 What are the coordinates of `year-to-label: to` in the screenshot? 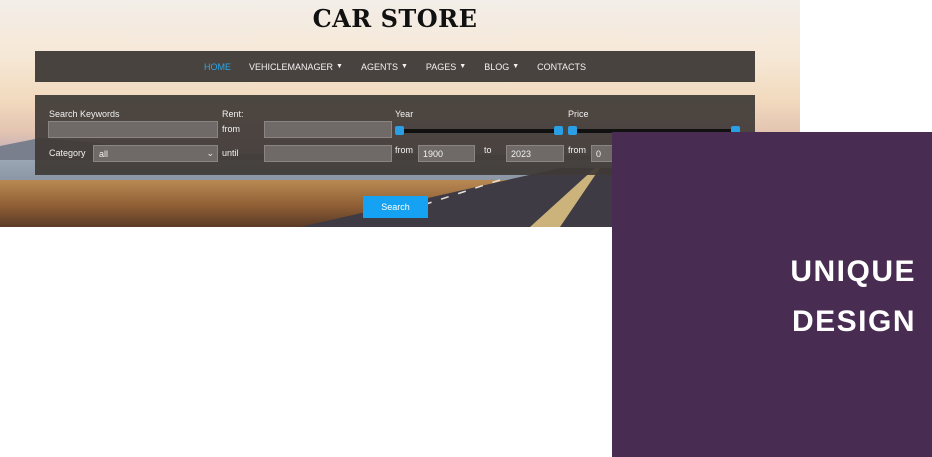 It's located at (488, 150).